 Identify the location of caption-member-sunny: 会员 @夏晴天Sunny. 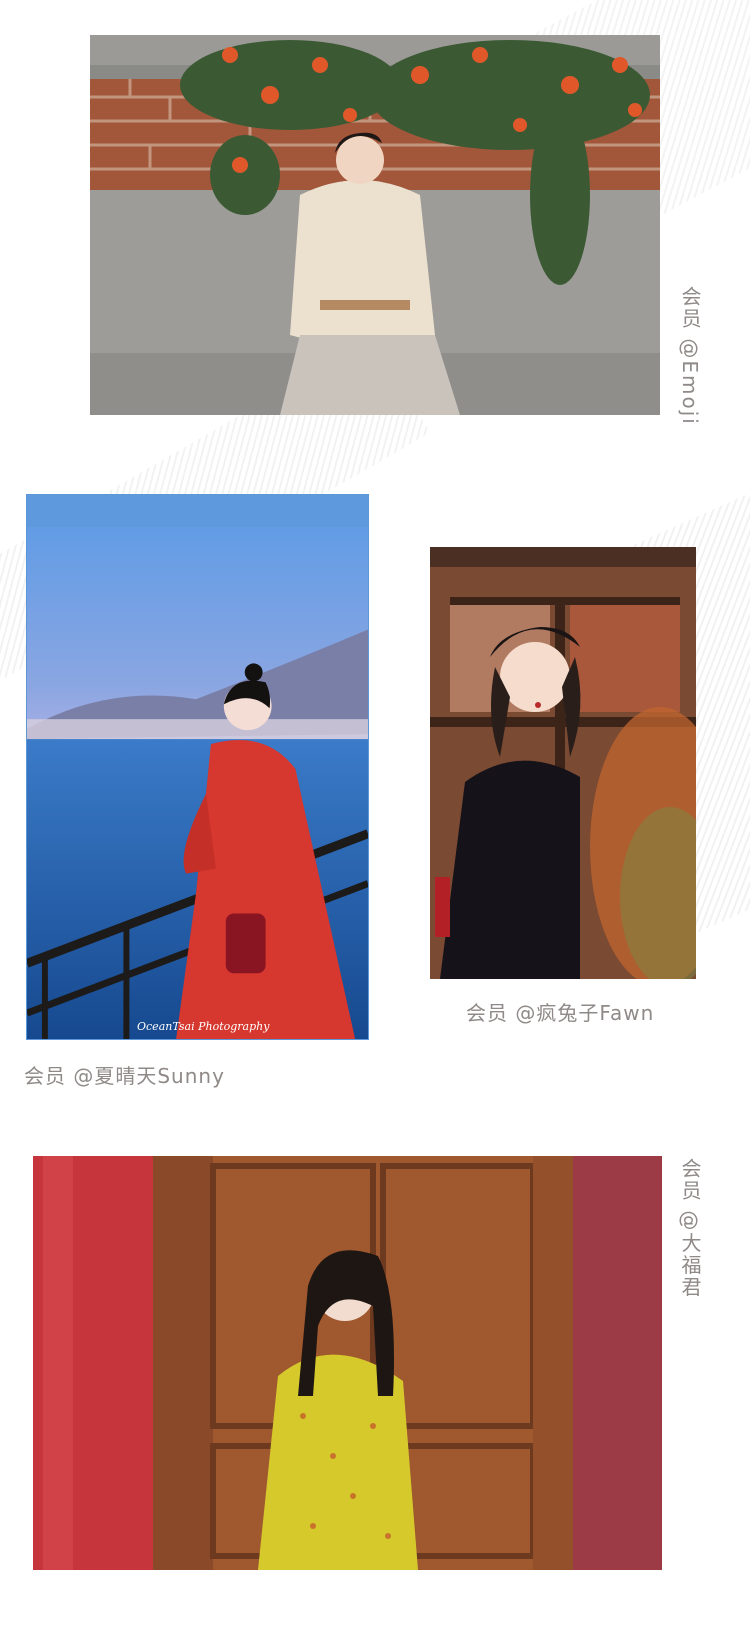
(124, 1076).